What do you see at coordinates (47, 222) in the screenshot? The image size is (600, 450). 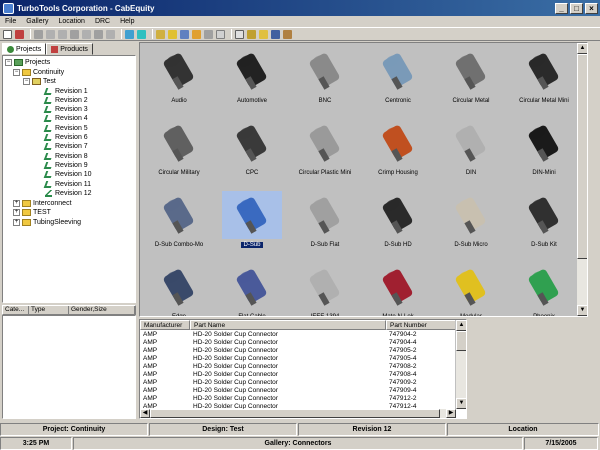 I see `tree-node-tubingsleeving: + TubingSleeving` at bounding box center [47, 222].